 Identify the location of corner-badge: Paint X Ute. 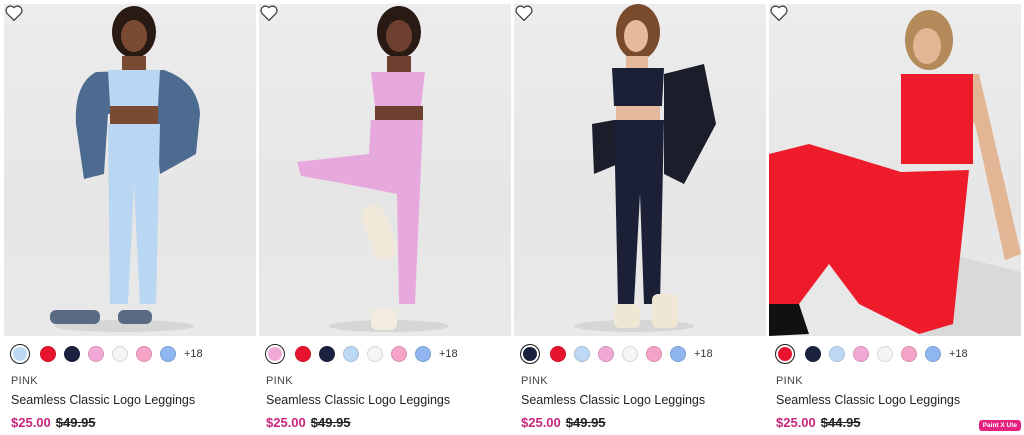
(999, 425).